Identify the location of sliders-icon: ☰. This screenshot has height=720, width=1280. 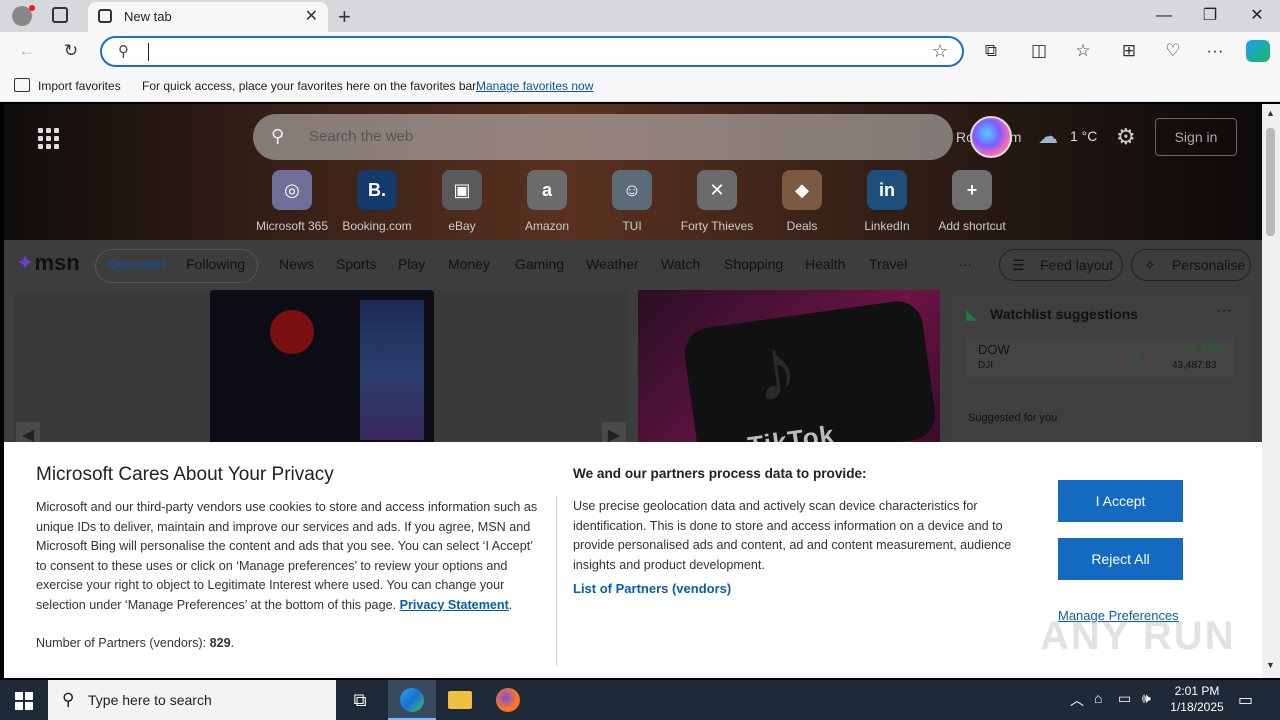
(1018, 265).